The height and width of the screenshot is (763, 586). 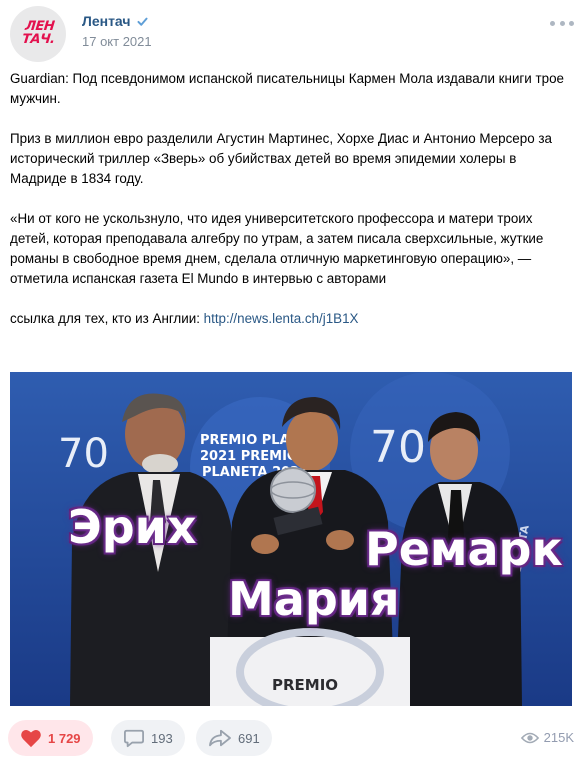 What do you see at coordinates (314, 599) in the screenshot?
I see `overlay-word: Мария` at bounding box center [314, 599].